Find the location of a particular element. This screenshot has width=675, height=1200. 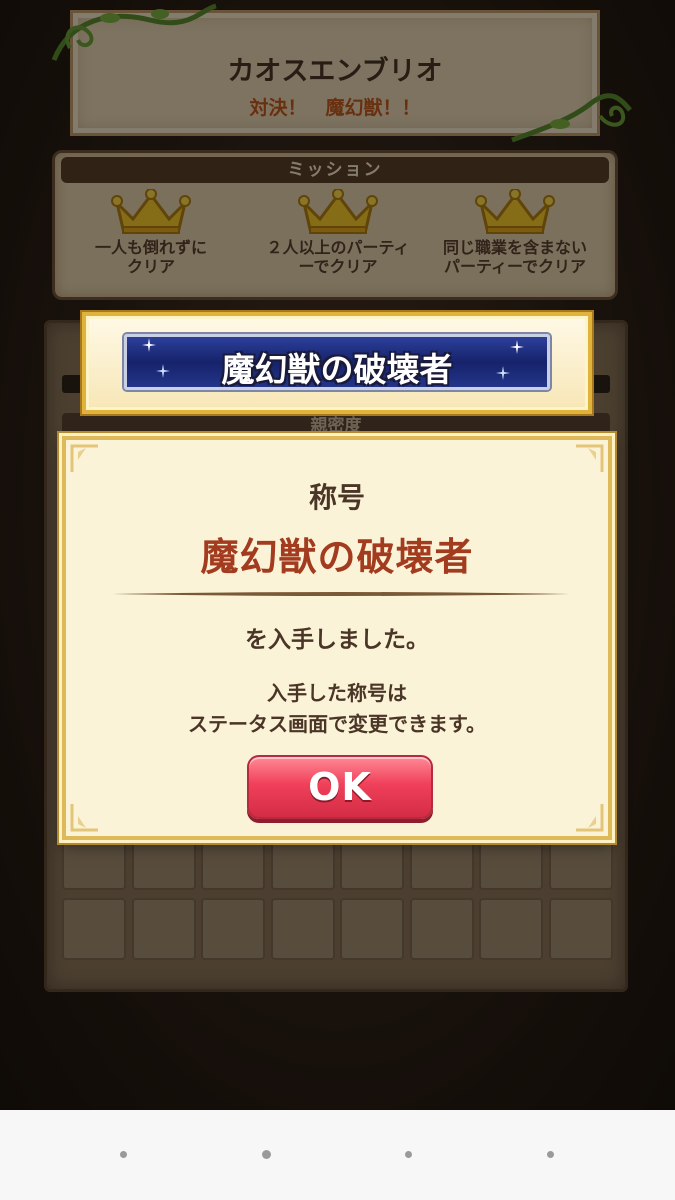

info-message: 入手した称号は ステータス画面で変更できます。 is located at coordinates (337, 709).